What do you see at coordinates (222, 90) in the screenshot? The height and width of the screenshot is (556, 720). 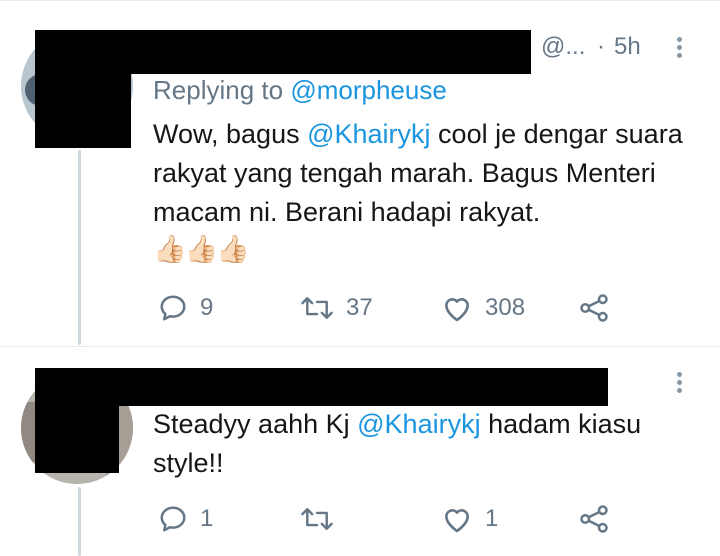 I see `replying-to-label: Replying to` at bounding box center [222, 90].